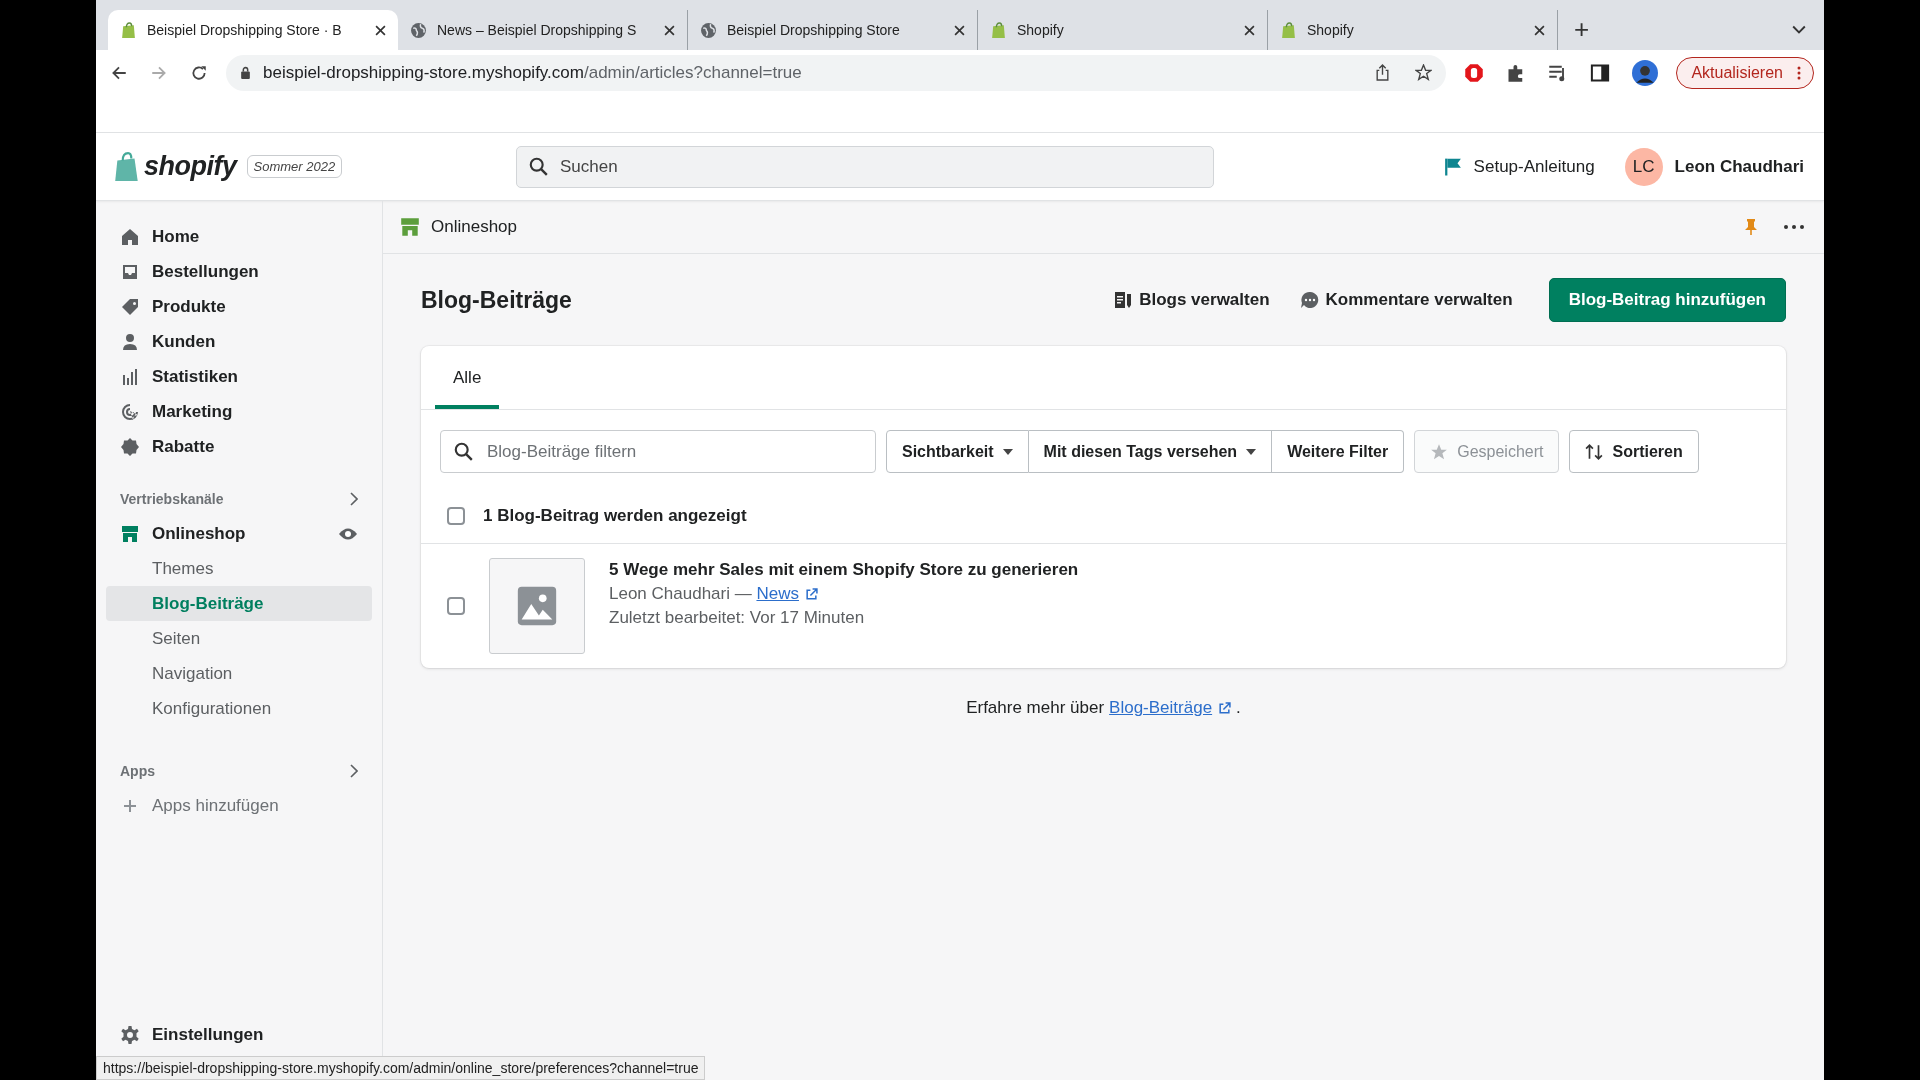 The width and height of the screenshot is (1920, 1080). What do you see at coordinates (239, 603) in the screenshot?
I see `sidebar-subitem: Blog-Beiträge` at bounding box center [239, 603].